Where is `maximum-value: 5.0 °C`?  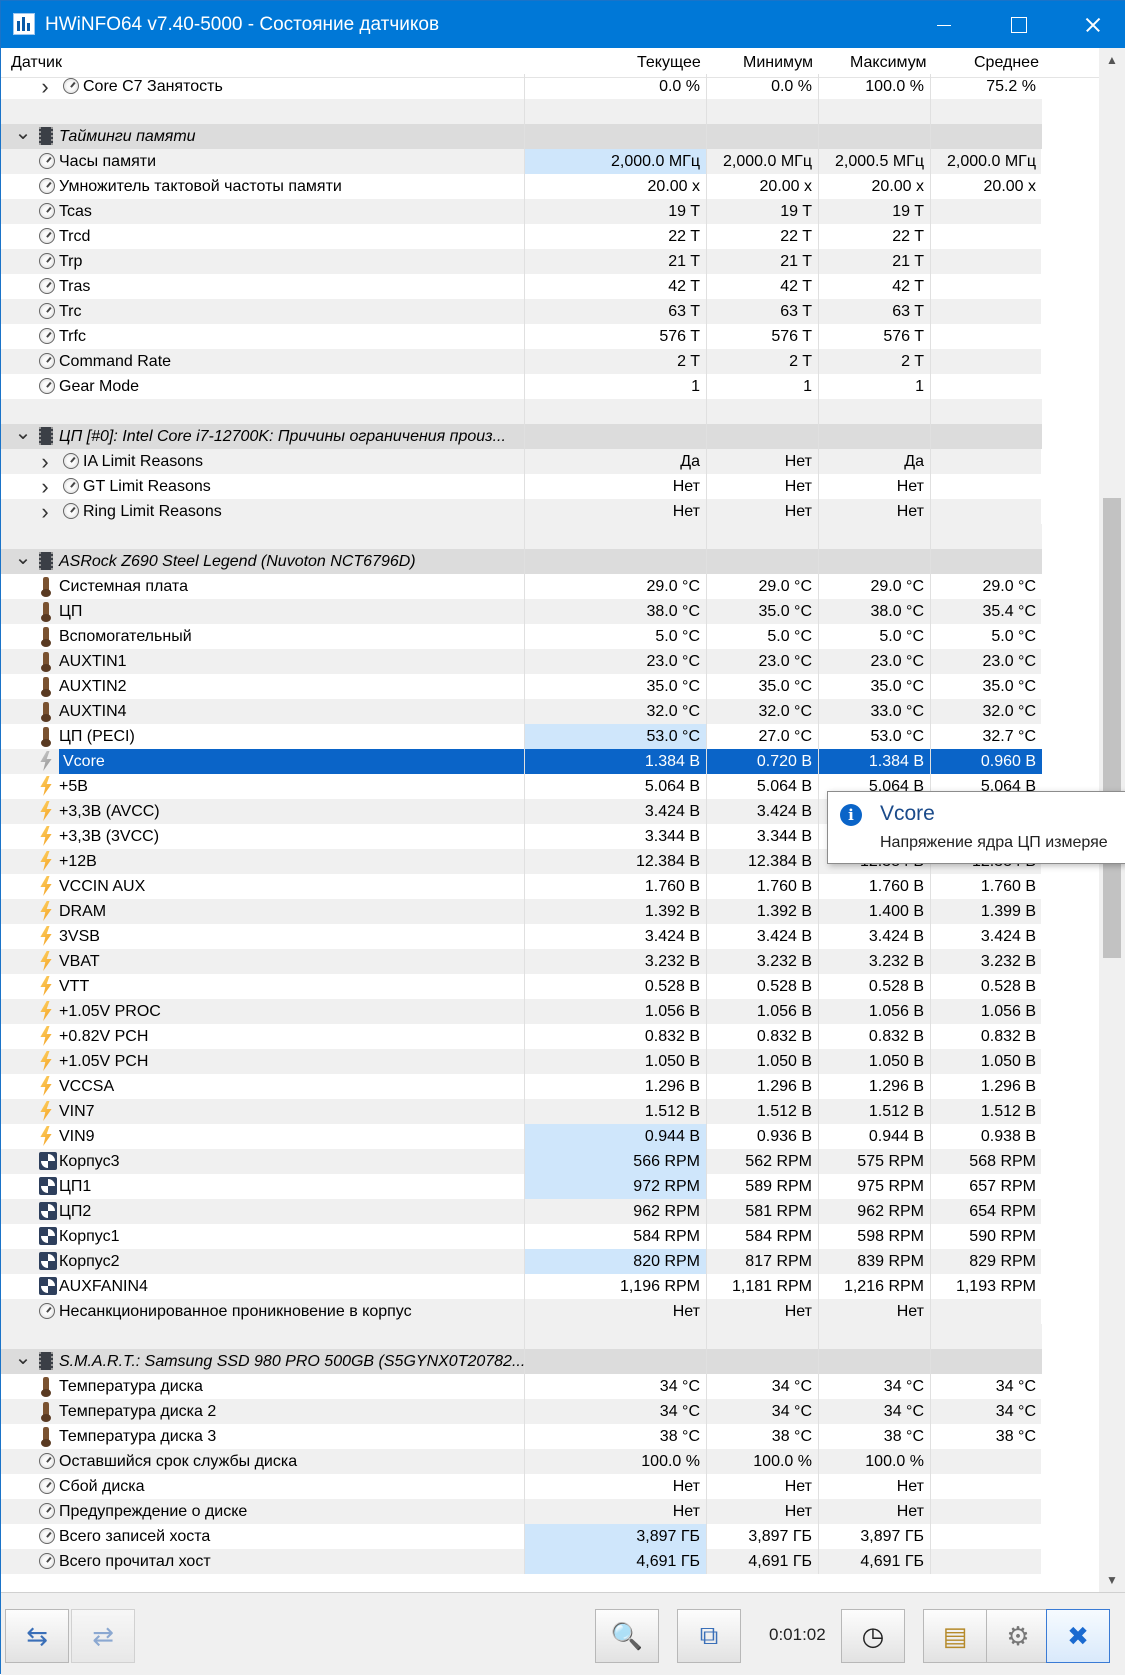
maximum-value: 5.0 °C is located at coordinates (874, 636).